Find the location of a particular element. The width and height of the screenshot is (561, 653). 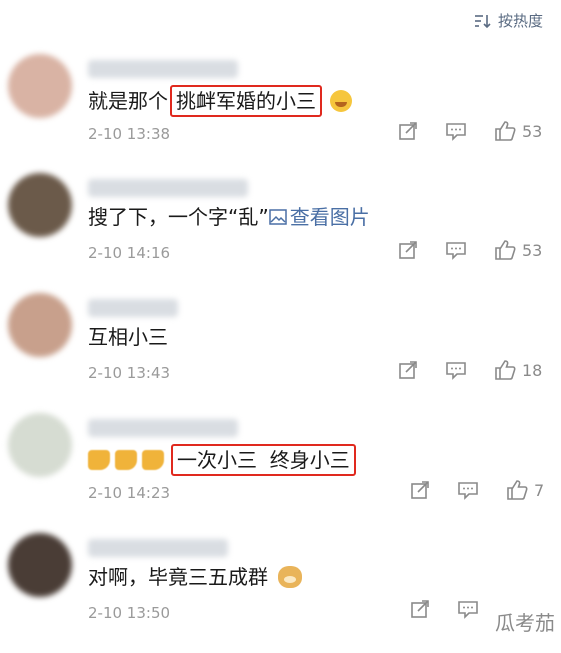

comment-time: 2-10 13:43 is located at coordinates (129, 373).